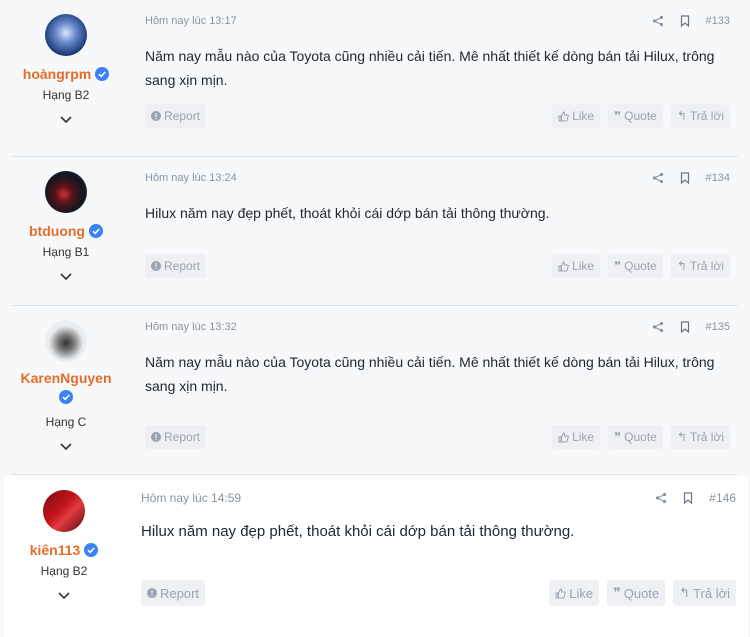 This screenshot has width=750, height=637. I want to click on post-meta: Hôm nay lúc 14:59 #146, so click(438, 499).